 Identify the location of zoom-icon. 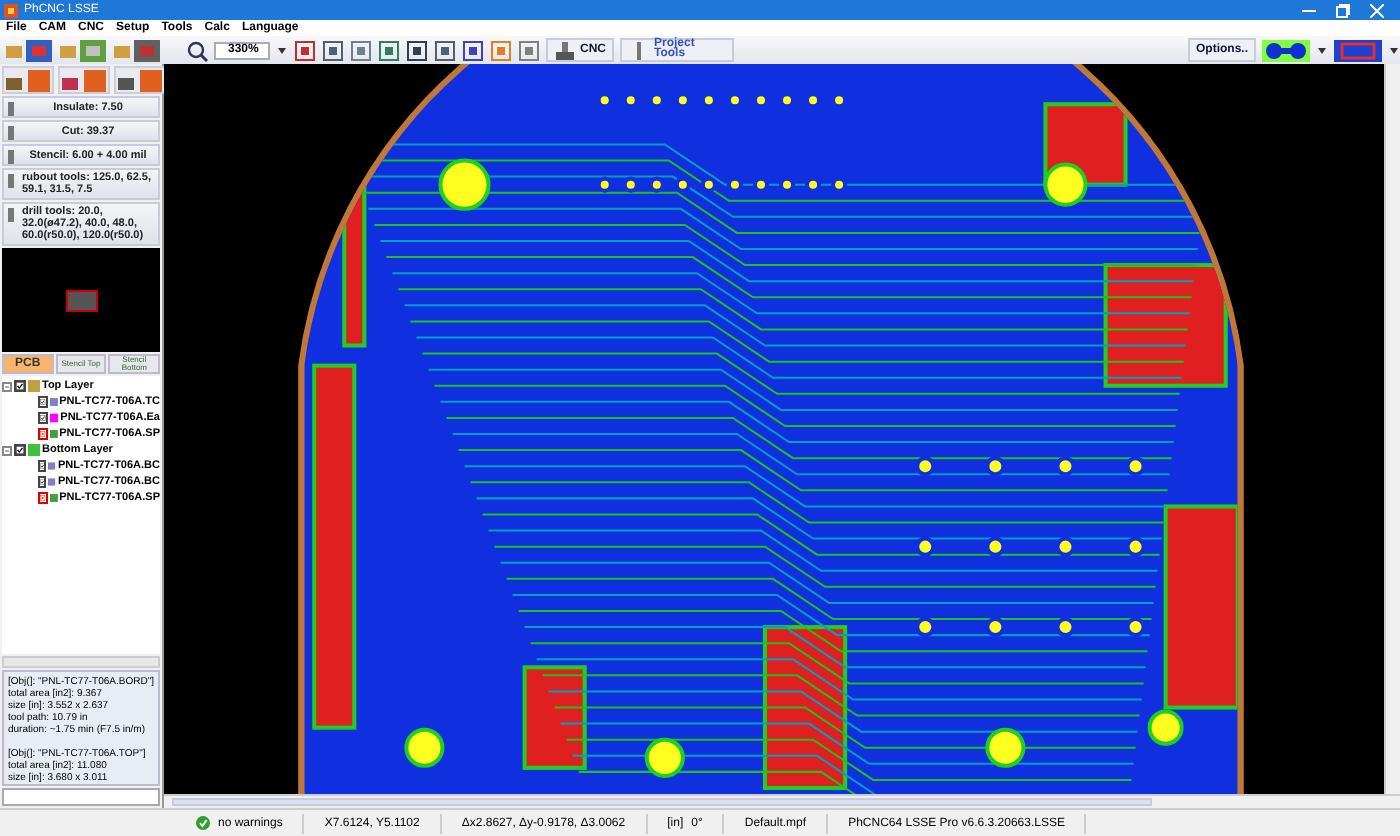
(197, 50).